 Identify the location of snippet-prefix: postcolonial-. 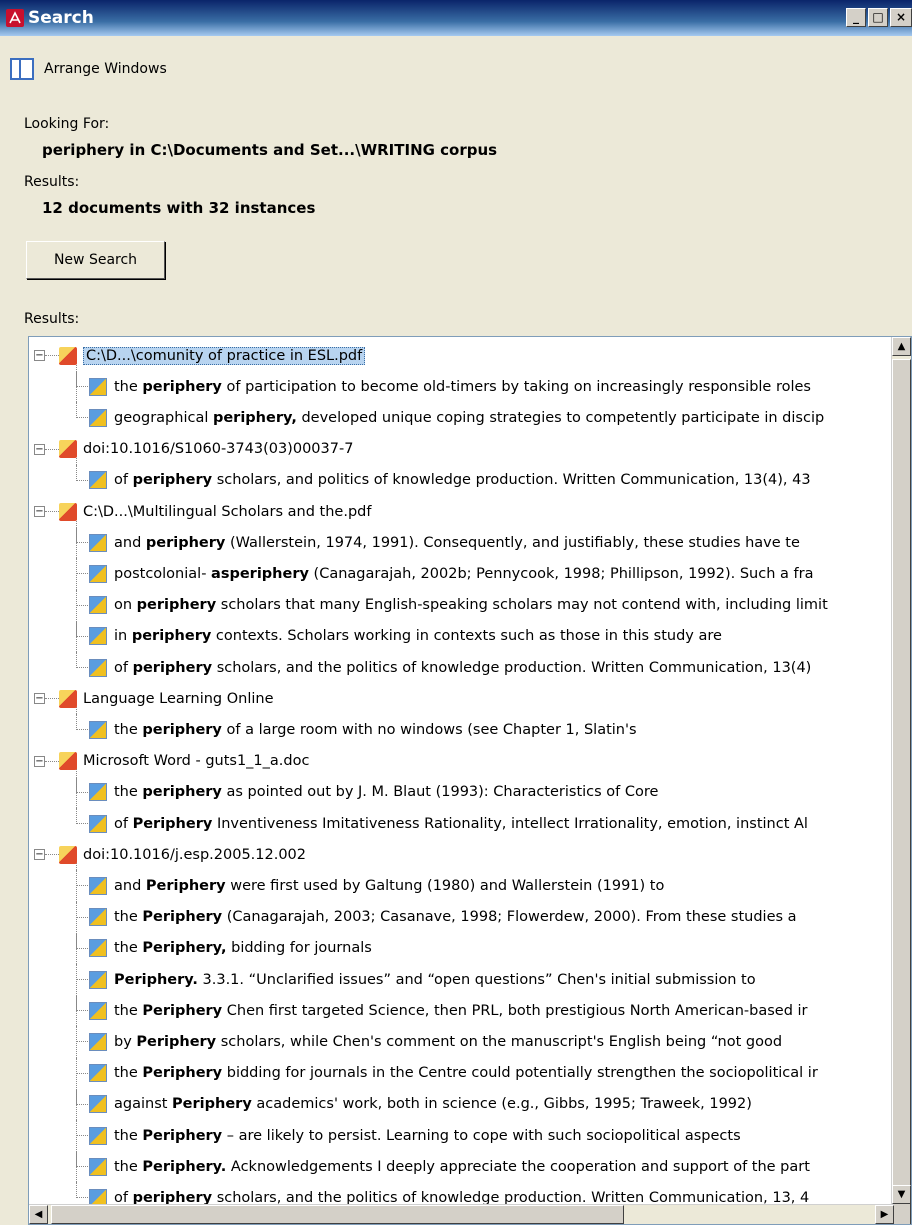
(160, 573).